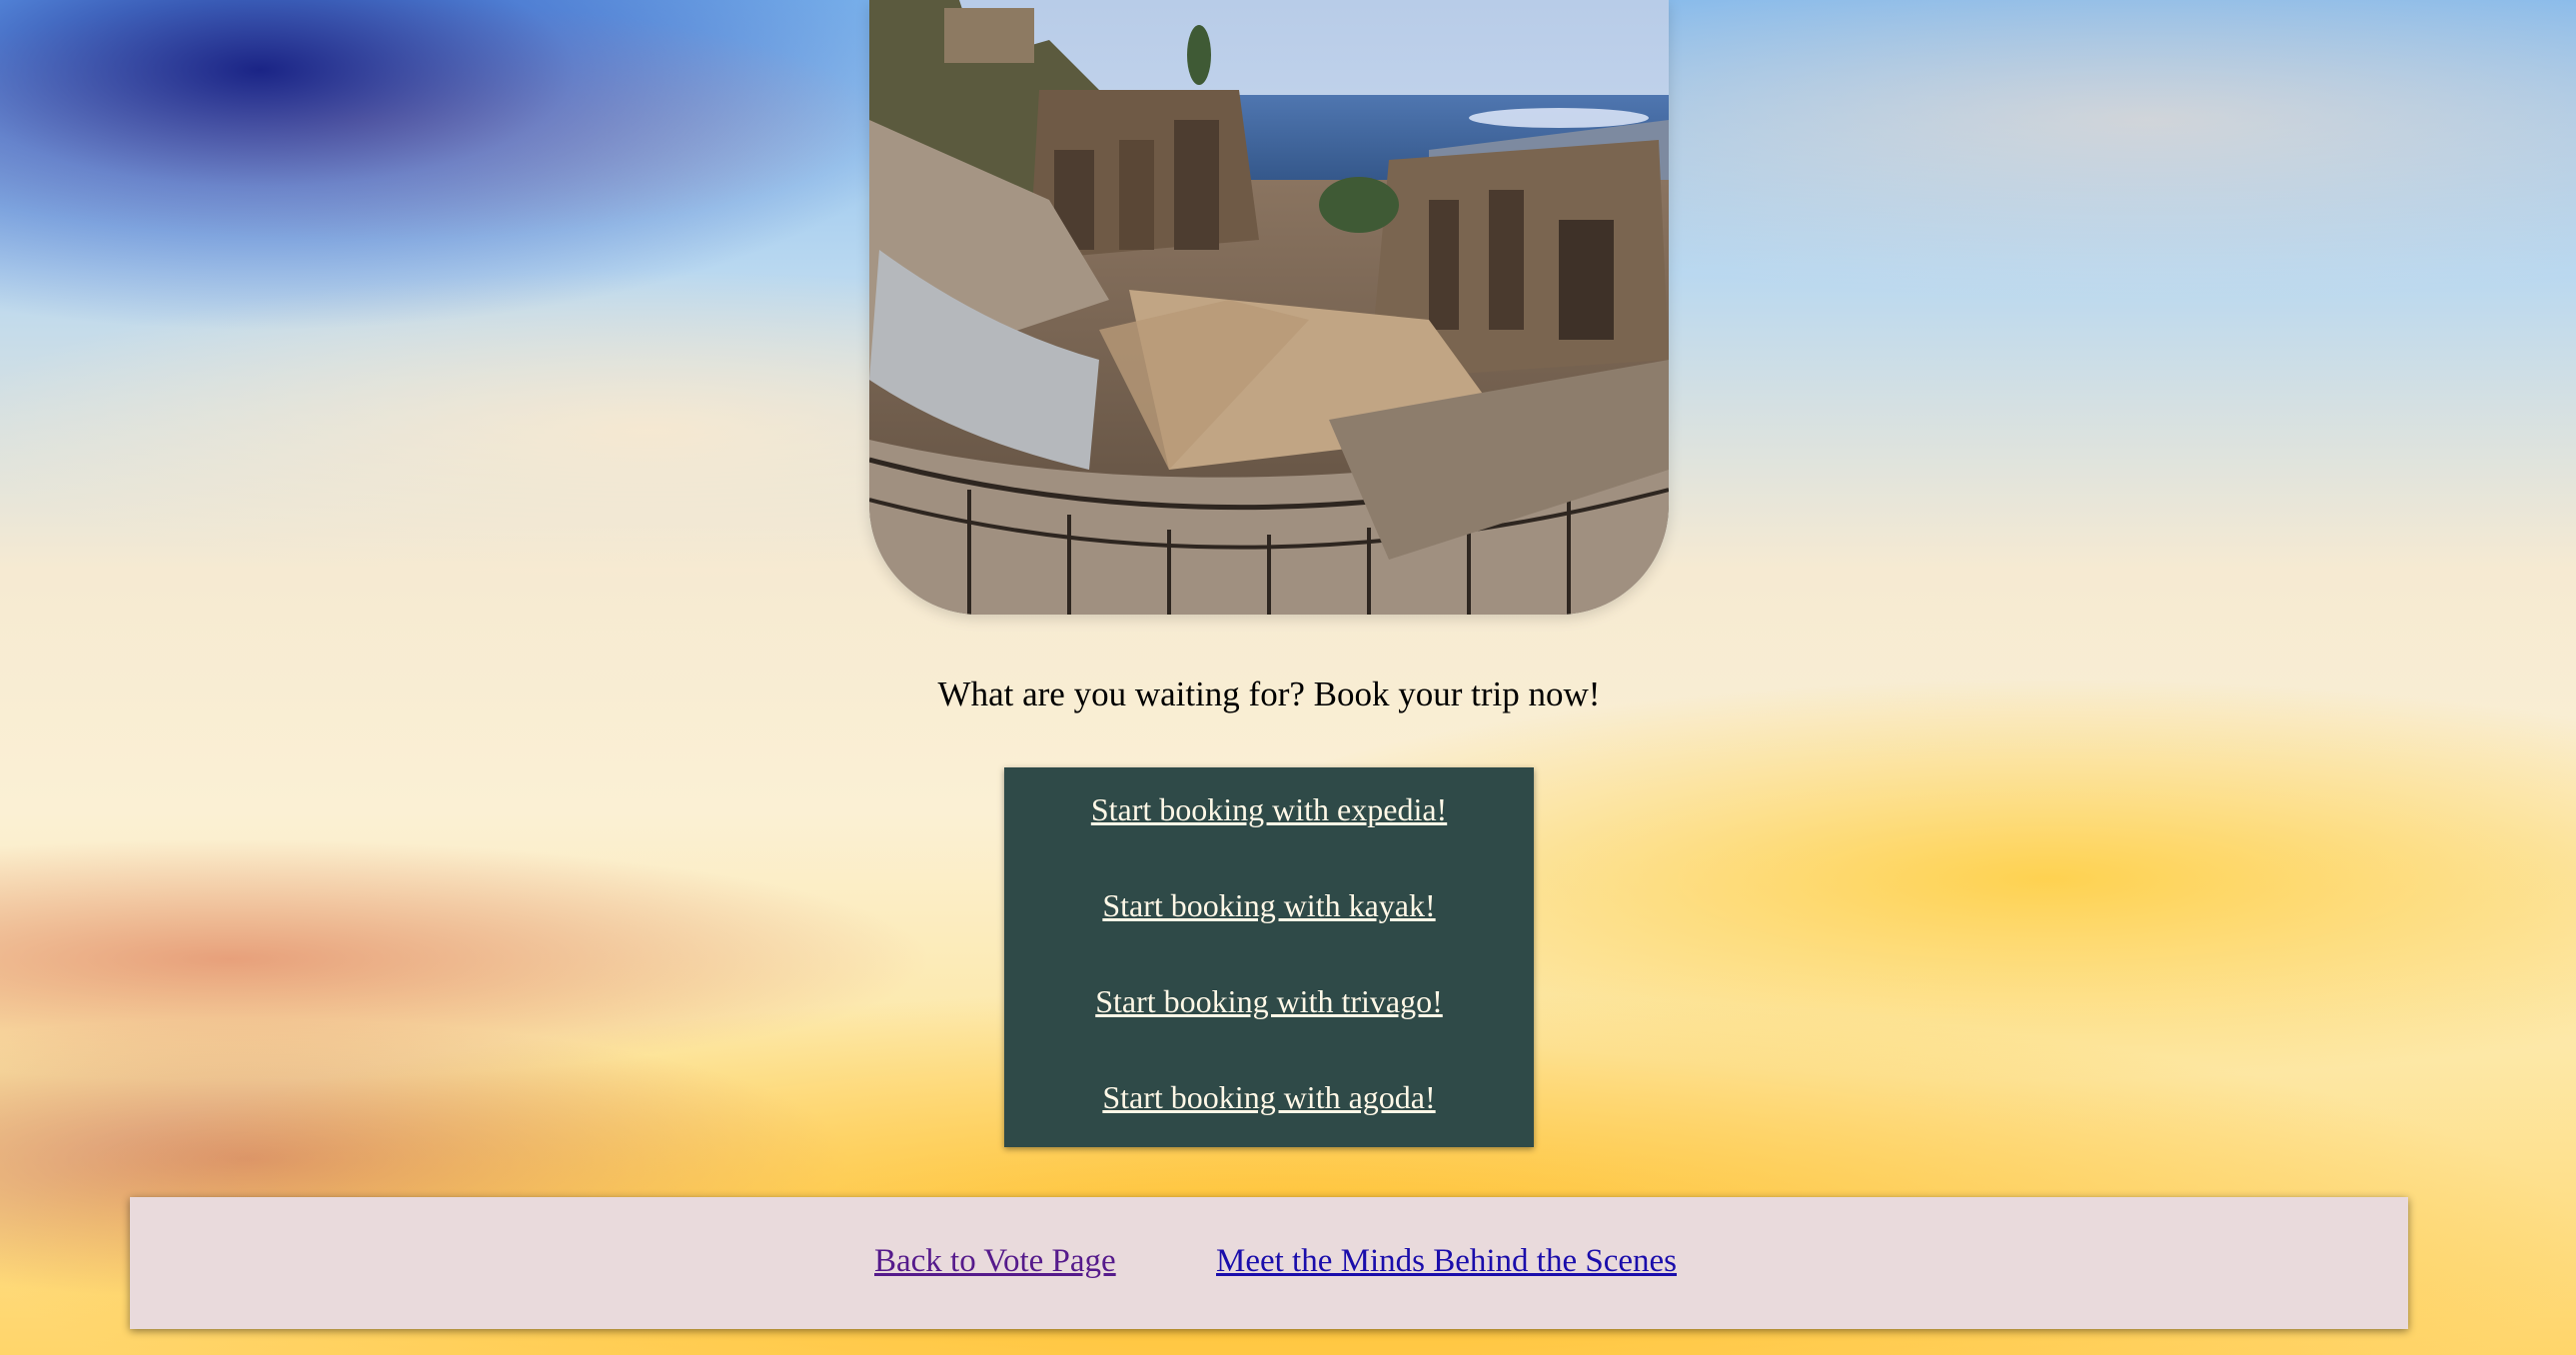  Describe the element at coordinates (1269, 809) in the screenshot. I see `expedia-link: Start booking with expedia!` at that location.